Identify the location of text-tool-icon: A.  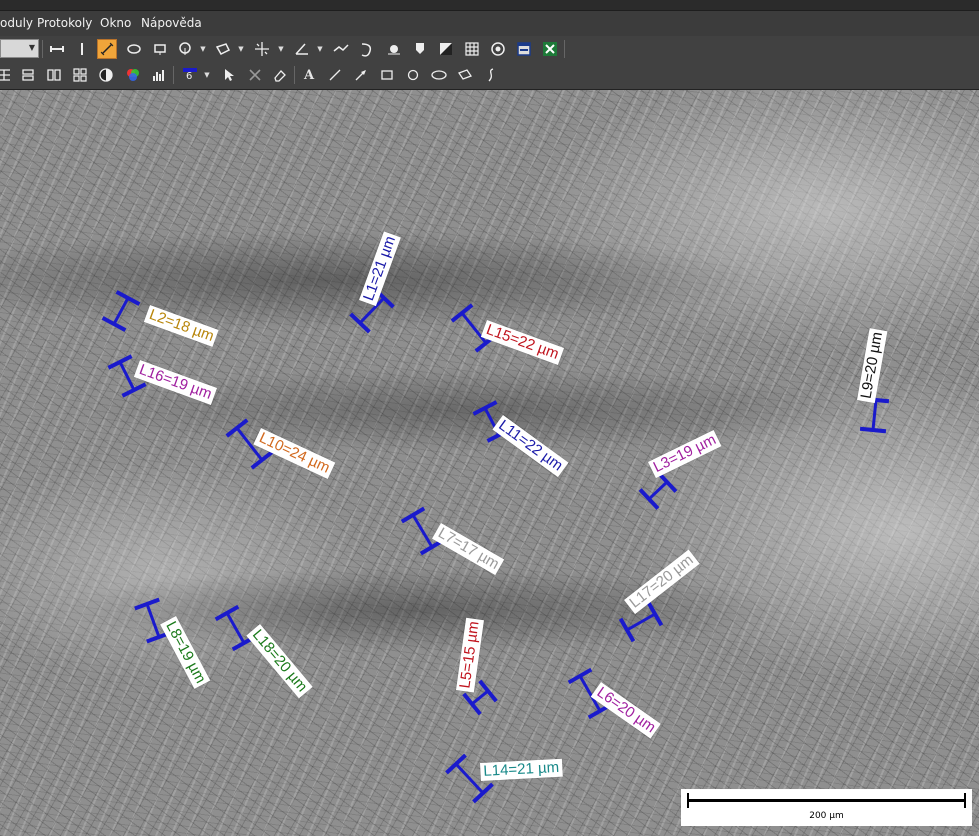
(309, 75).